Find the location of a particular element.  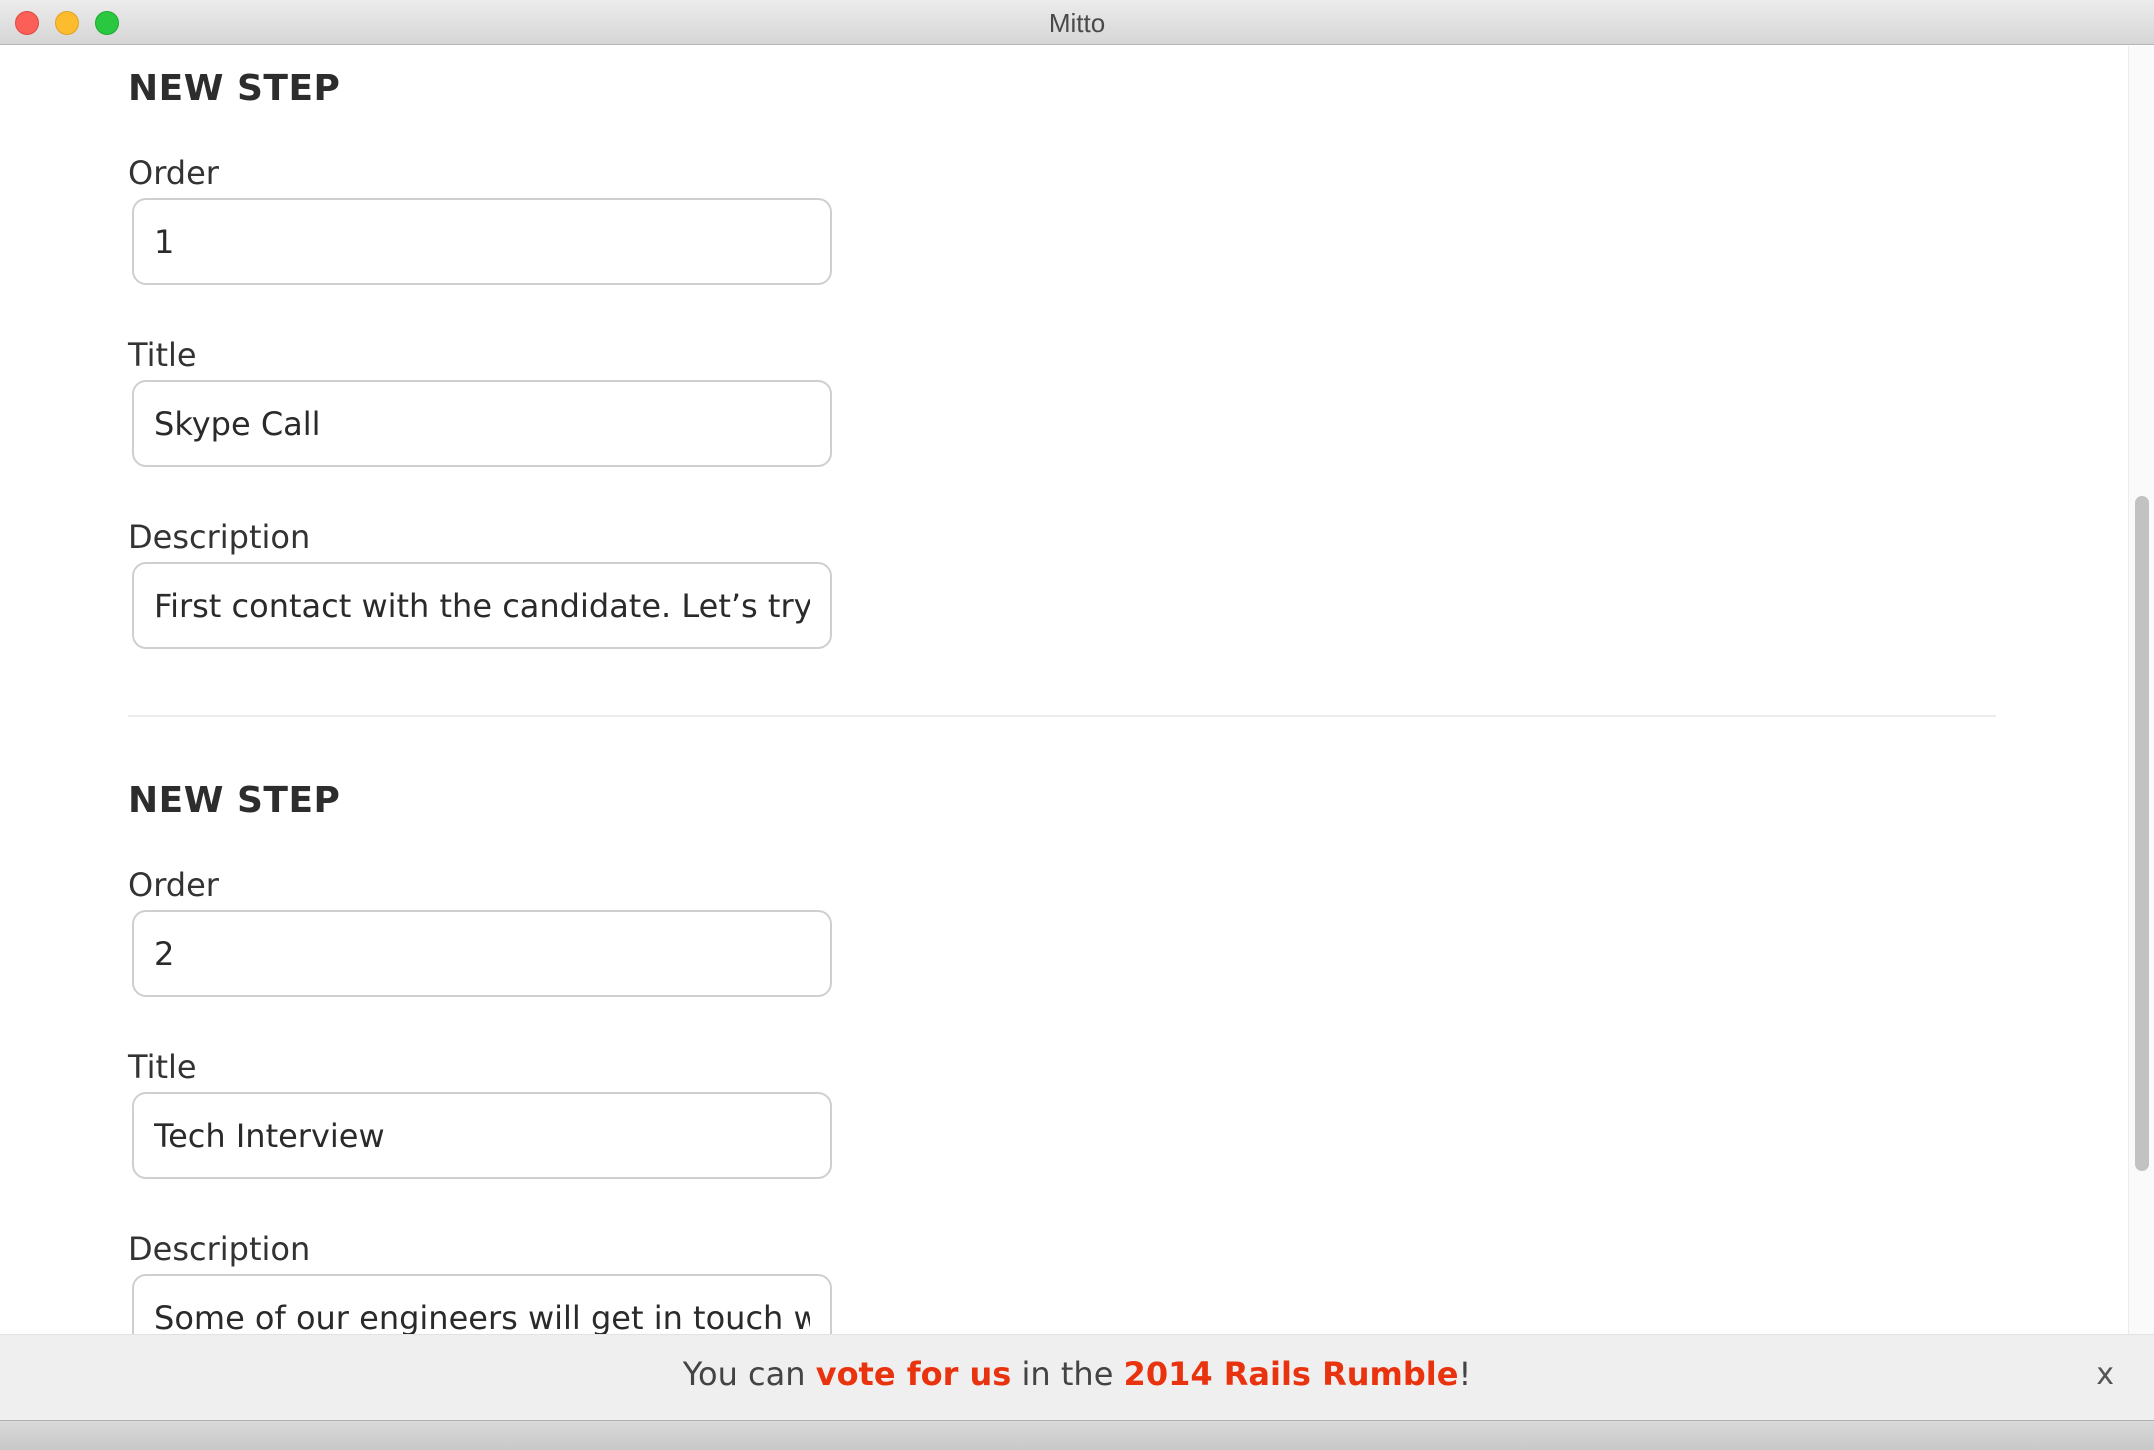

title-bar: Mitto is located at coordinates (1077, 22).